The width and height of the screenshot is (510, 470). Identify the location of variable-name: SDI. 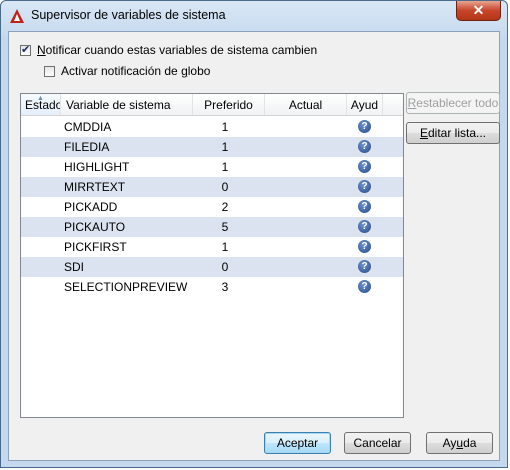
(74, 267).